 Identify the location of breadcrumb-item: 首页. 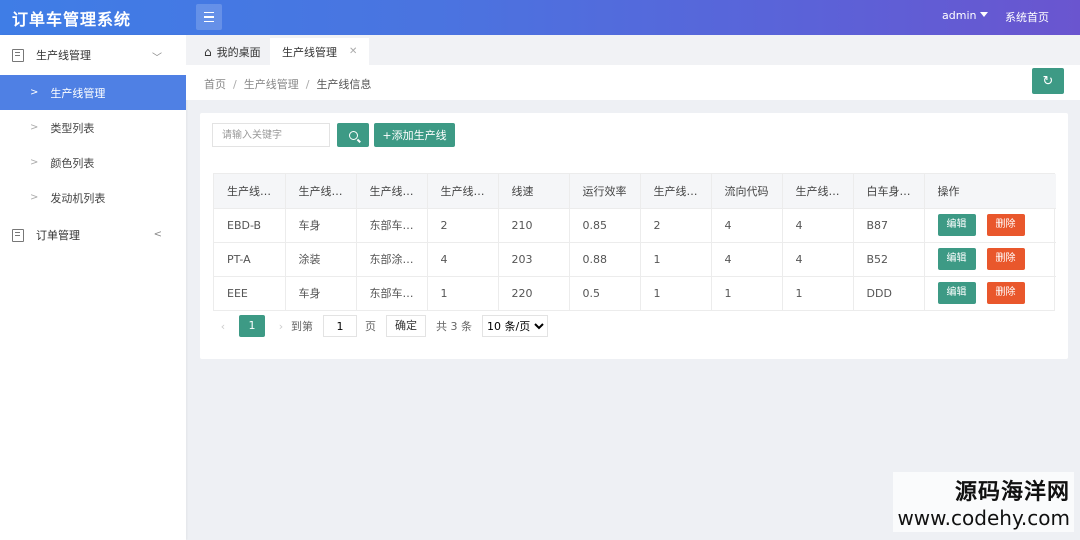
(215, 84).